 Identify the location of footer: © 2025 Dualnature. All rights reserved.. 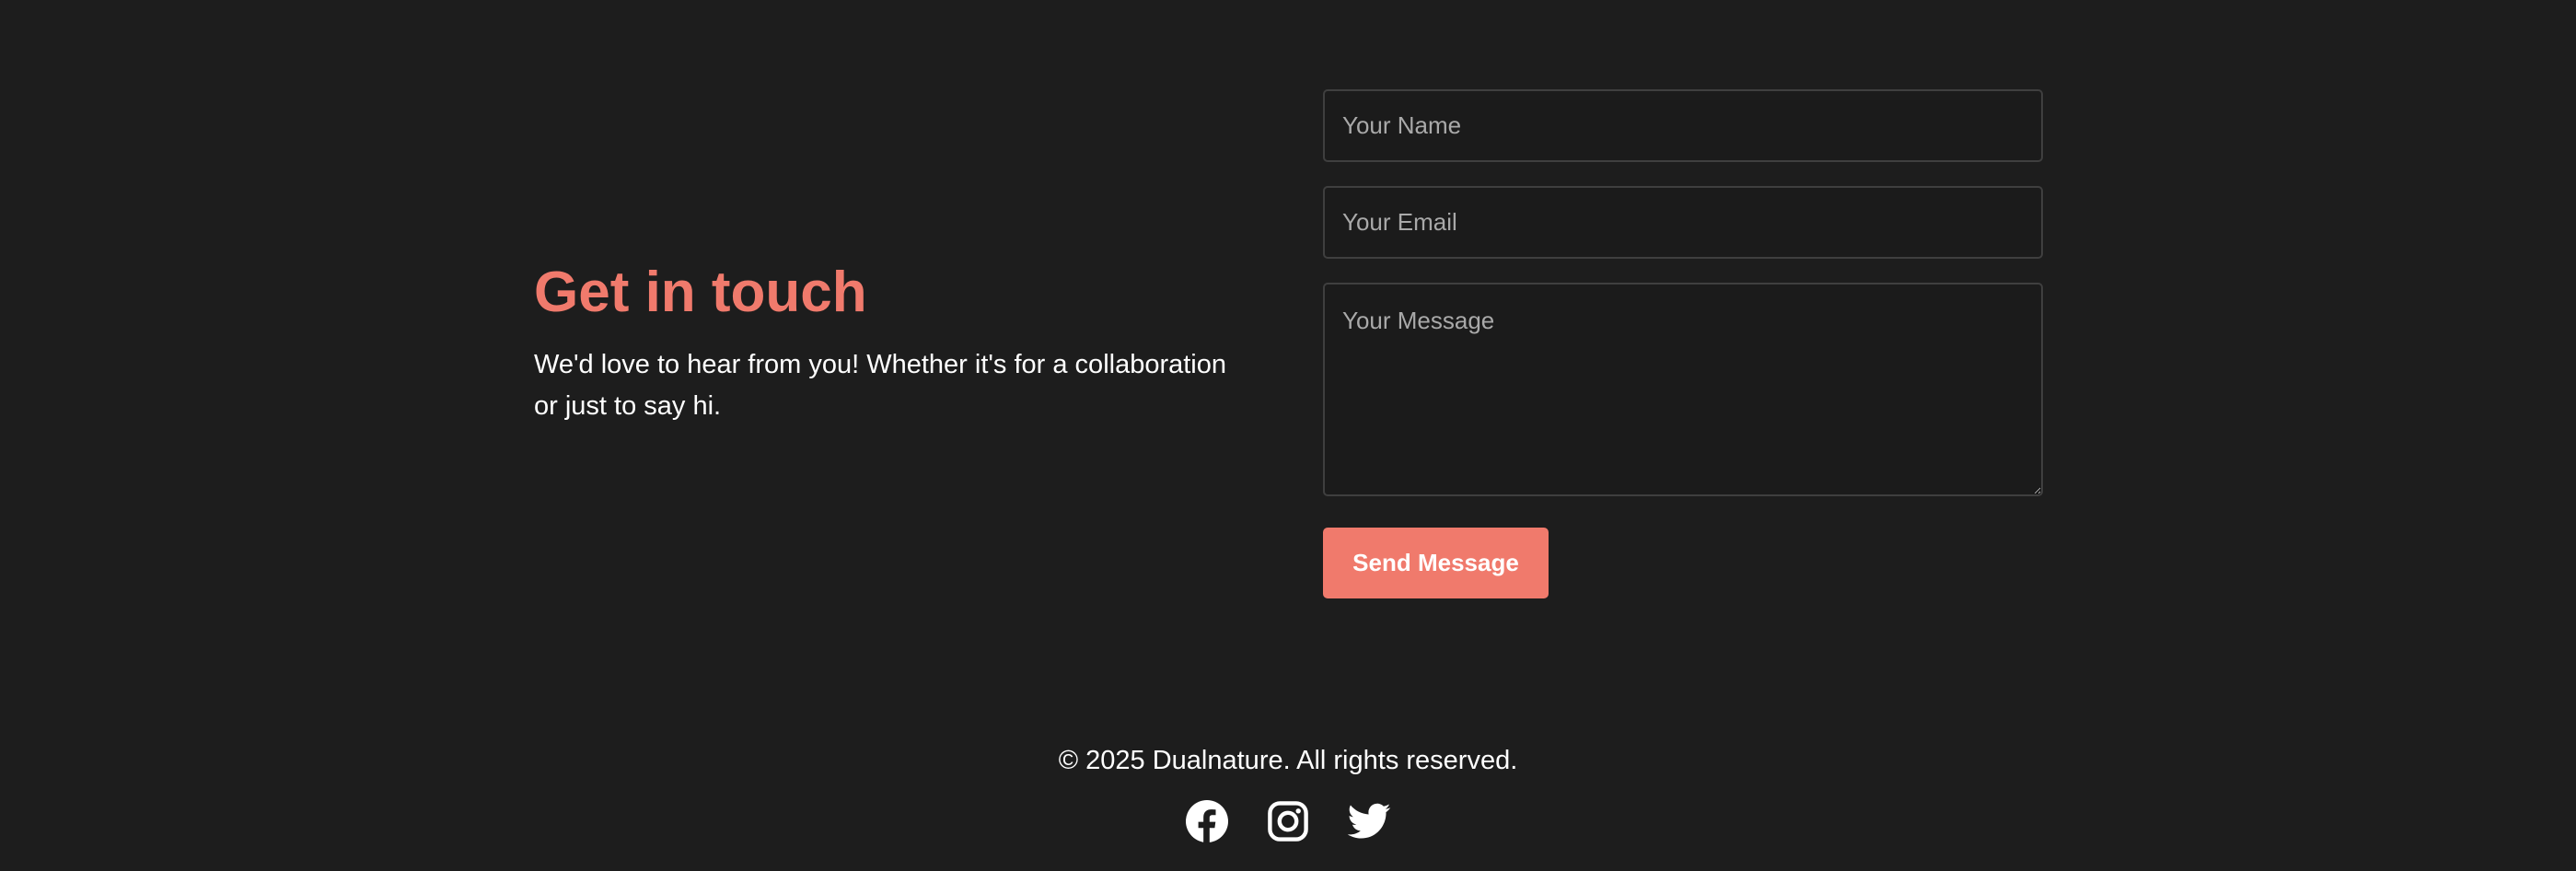
(1288, 791).